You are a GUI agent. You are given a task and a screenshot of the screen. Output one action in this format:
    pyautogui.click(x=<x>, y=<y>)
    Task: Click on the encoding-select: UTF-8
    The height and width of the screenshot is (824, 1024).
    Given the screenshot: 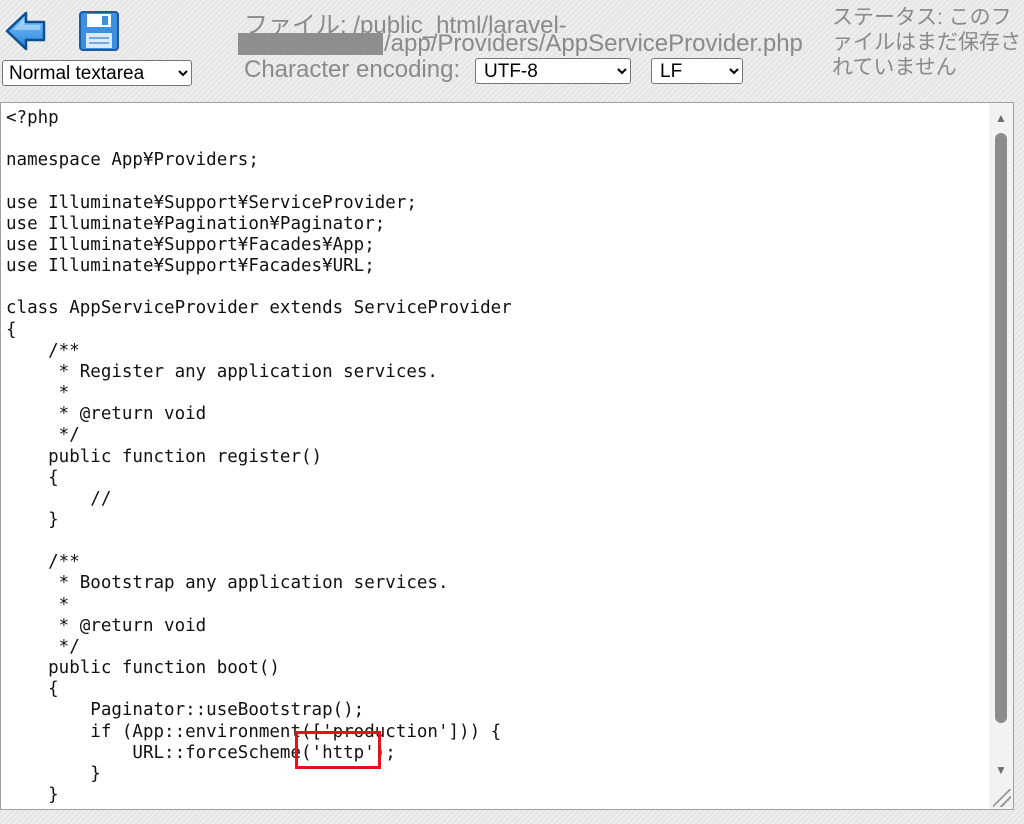 What is the action you would take?
    pyautogui.click(x=553, y=71)
    